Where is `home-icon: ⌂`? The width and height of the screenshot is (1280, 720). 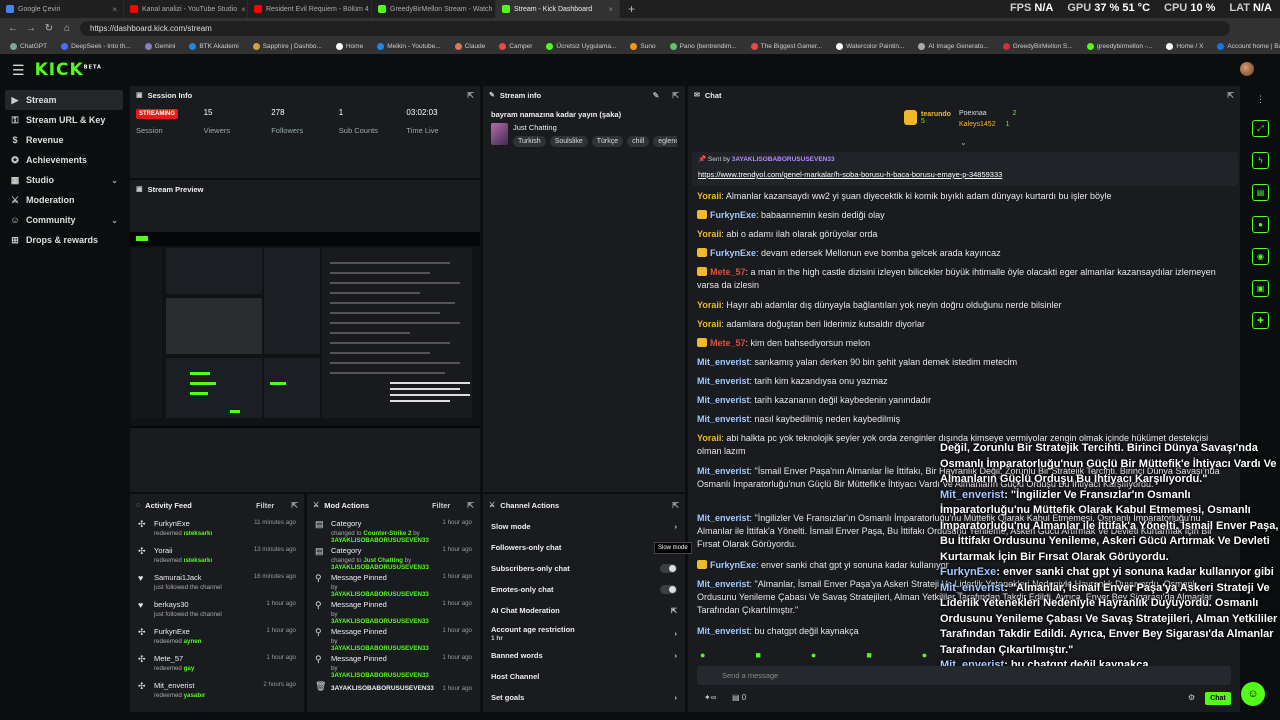 home-icon: ⌂ is located at coordinates (67, 28).